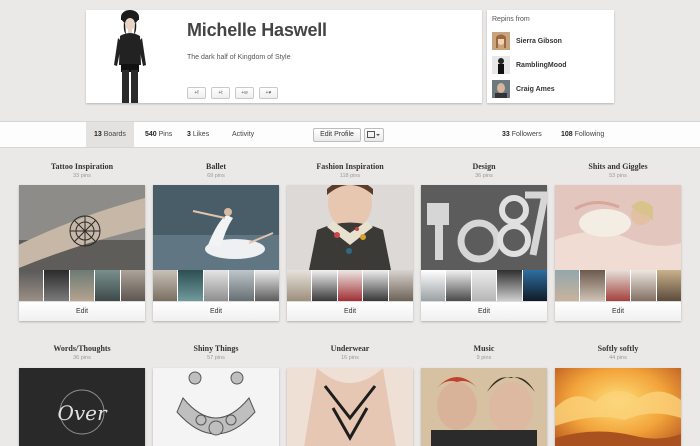 Image resolution: width=700 pixels, height=446 pixels. Describe the element at coordinates (216, 176) in the screenshot. I see `board-pin-count: 69 pins` at that location.